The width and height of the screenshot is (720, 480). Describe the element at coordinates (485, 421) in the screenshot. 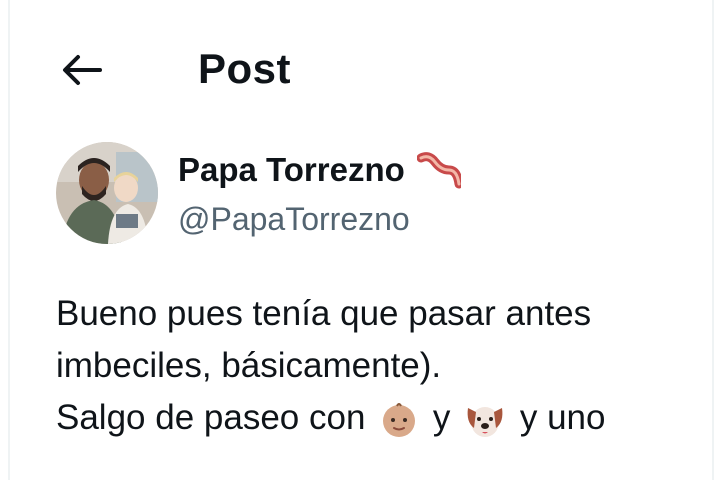

I see `dog-face-emoji` at that location.